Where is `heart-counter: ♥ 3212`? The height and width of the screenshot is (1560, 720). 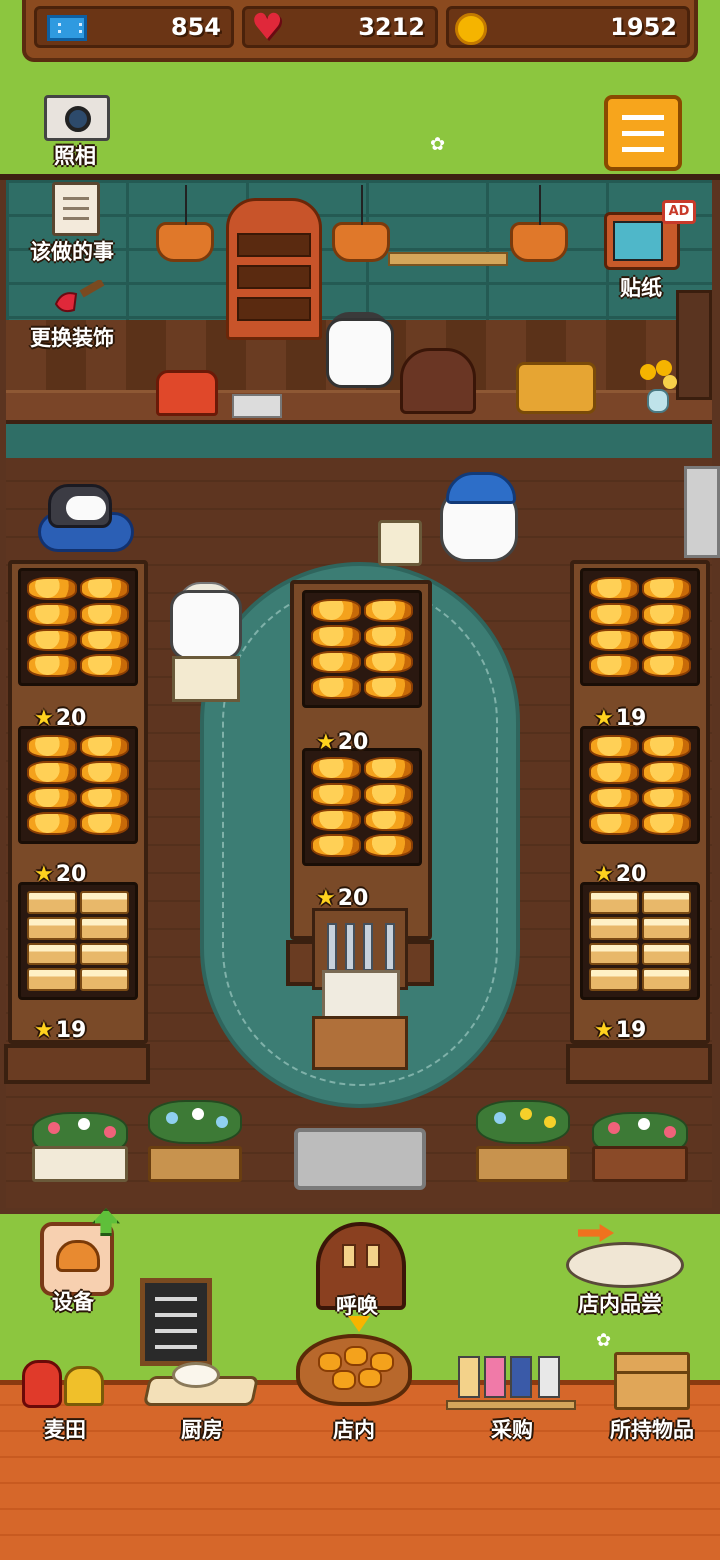 heart-counter: ♥ 3212 is located at coordinates (340, 27).